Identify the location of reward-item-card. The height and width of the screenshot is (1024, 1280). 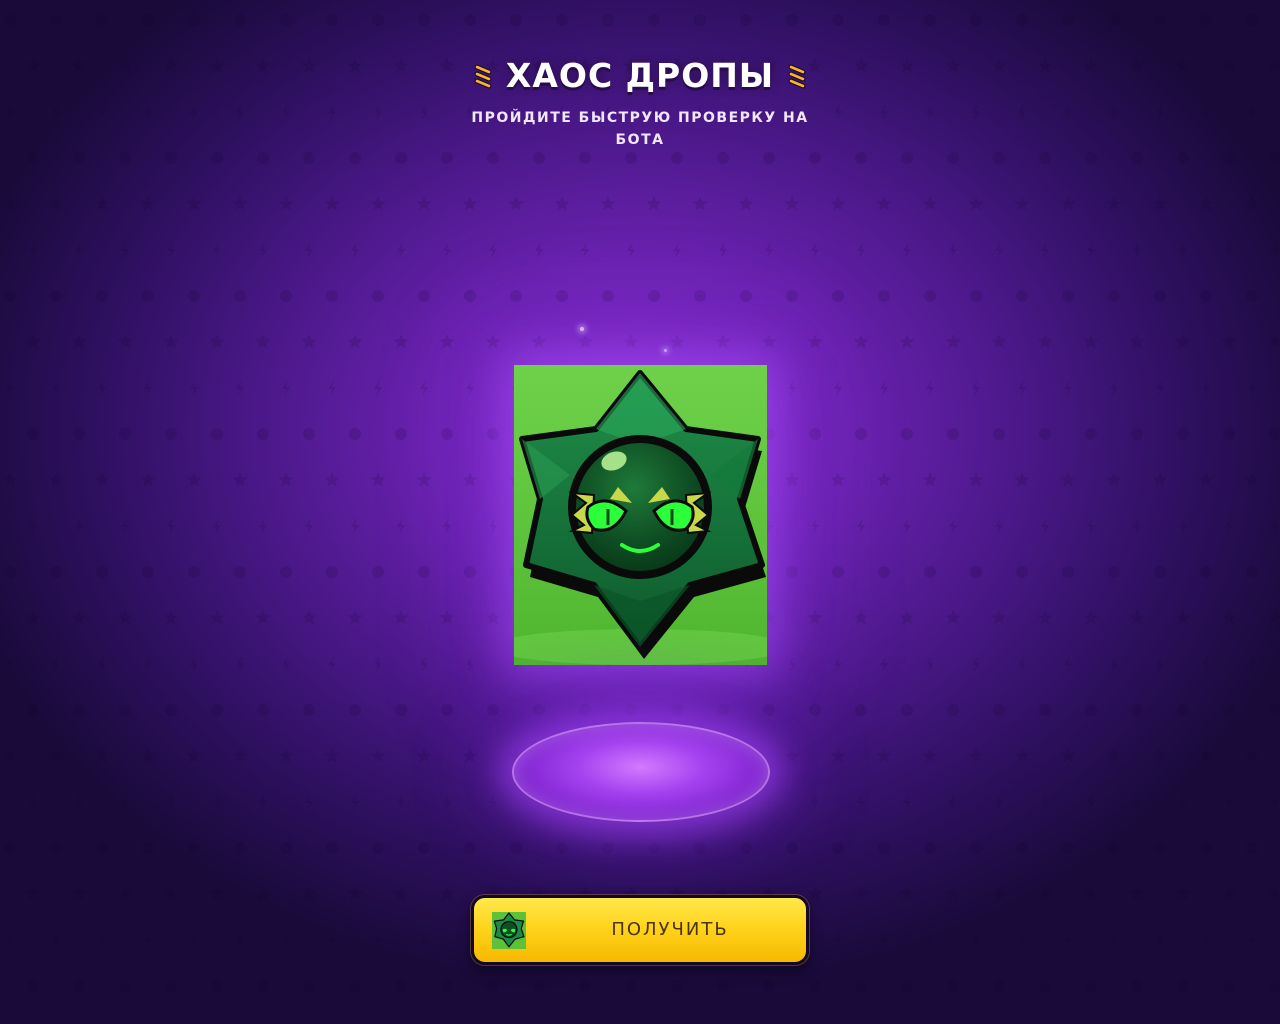
(640, 515).